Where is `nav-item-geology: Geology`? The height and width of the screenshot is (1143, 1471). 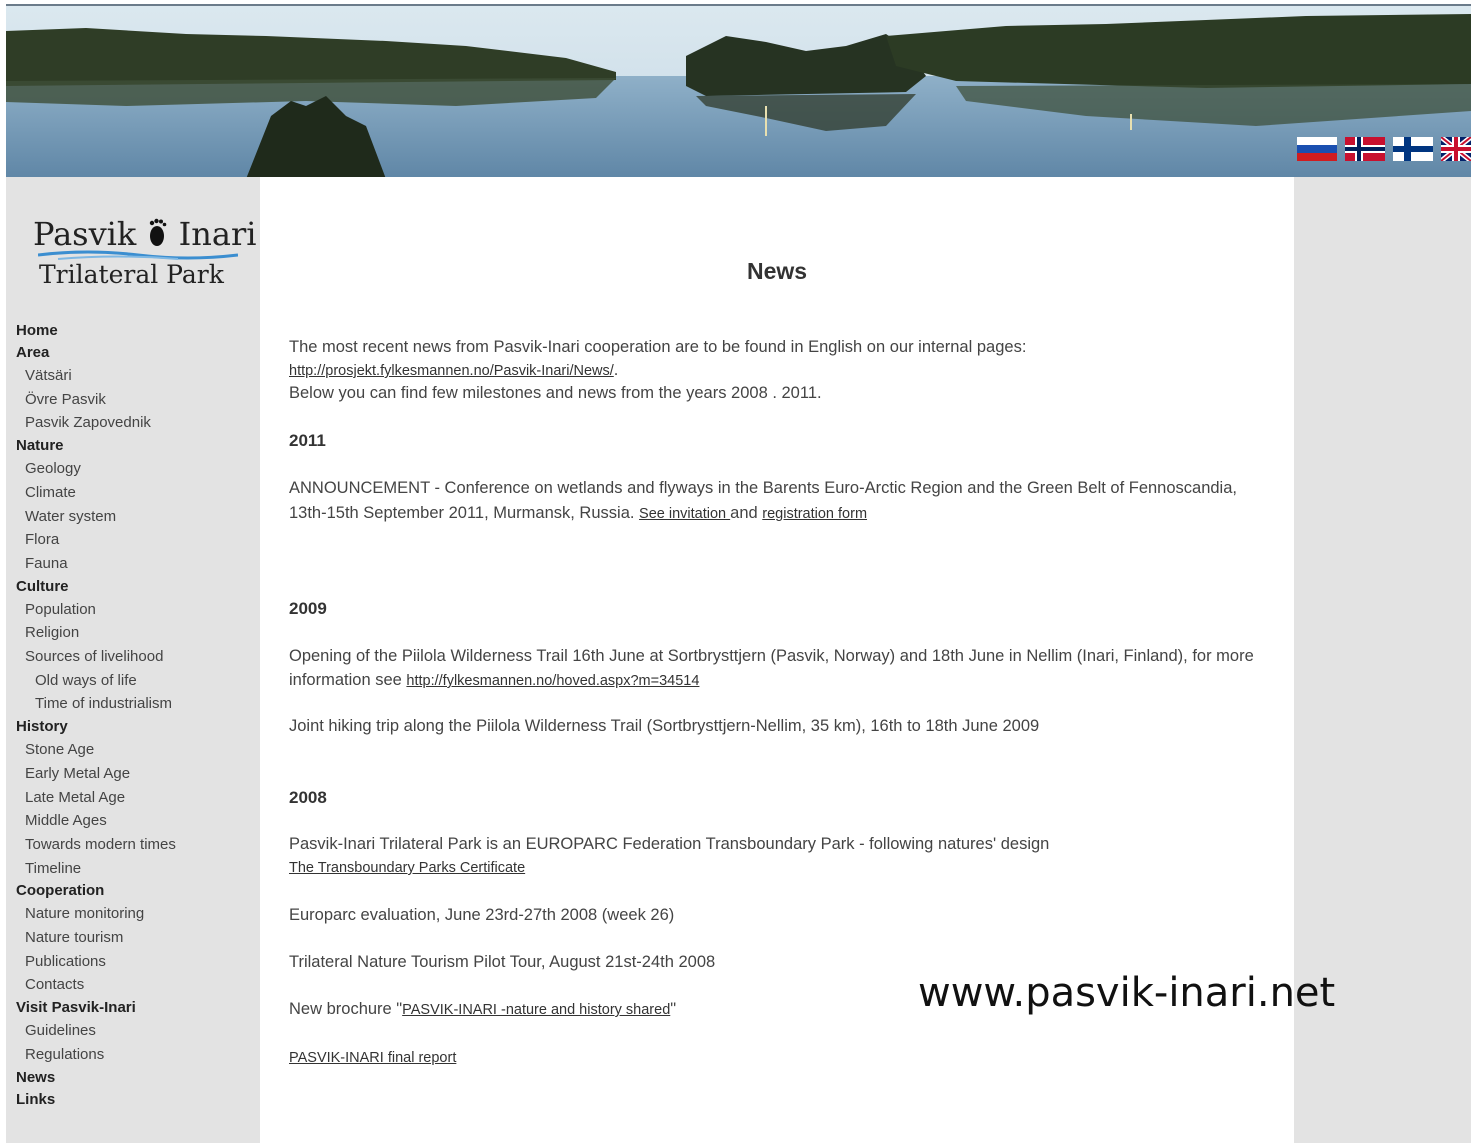 nav-item-geology: Geology is located at coordinates (96, 469).